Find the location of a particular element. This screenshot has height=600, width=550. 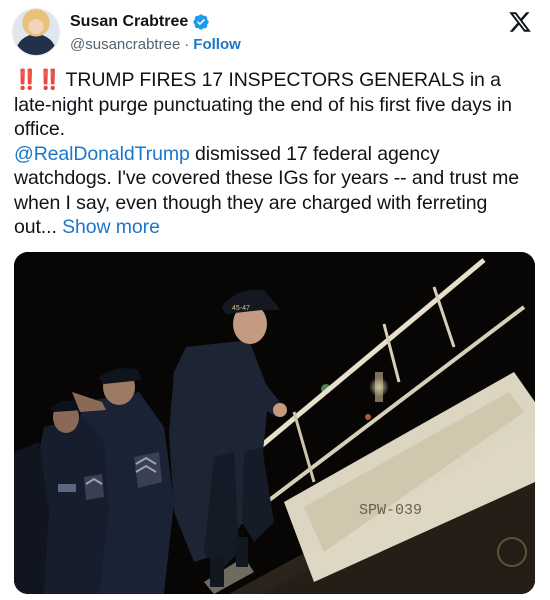

verified-badge-icon is located at coordinates (201, 22).